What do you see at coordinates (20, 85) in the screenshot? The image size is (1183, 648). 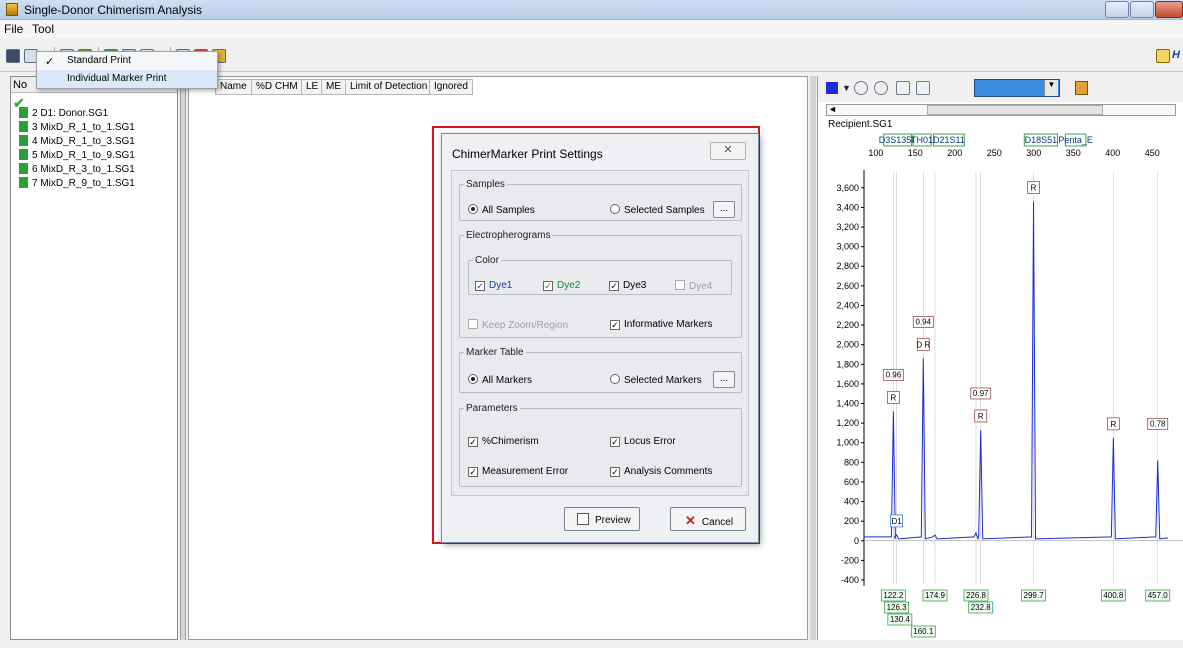 I see `column-no: No` at bounding box center [20, 85].